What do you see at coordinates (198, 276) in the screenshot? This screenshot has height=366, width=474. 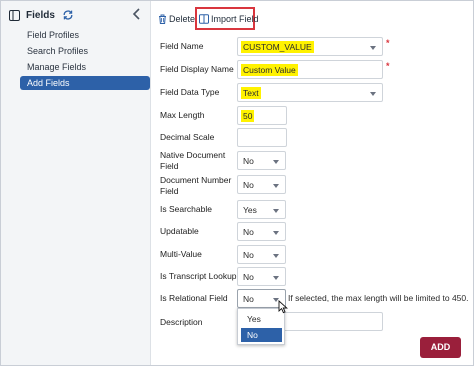 I see `is-transcript-lookup-label: Is Transcript Lookup` at bounding box center [198, 276].